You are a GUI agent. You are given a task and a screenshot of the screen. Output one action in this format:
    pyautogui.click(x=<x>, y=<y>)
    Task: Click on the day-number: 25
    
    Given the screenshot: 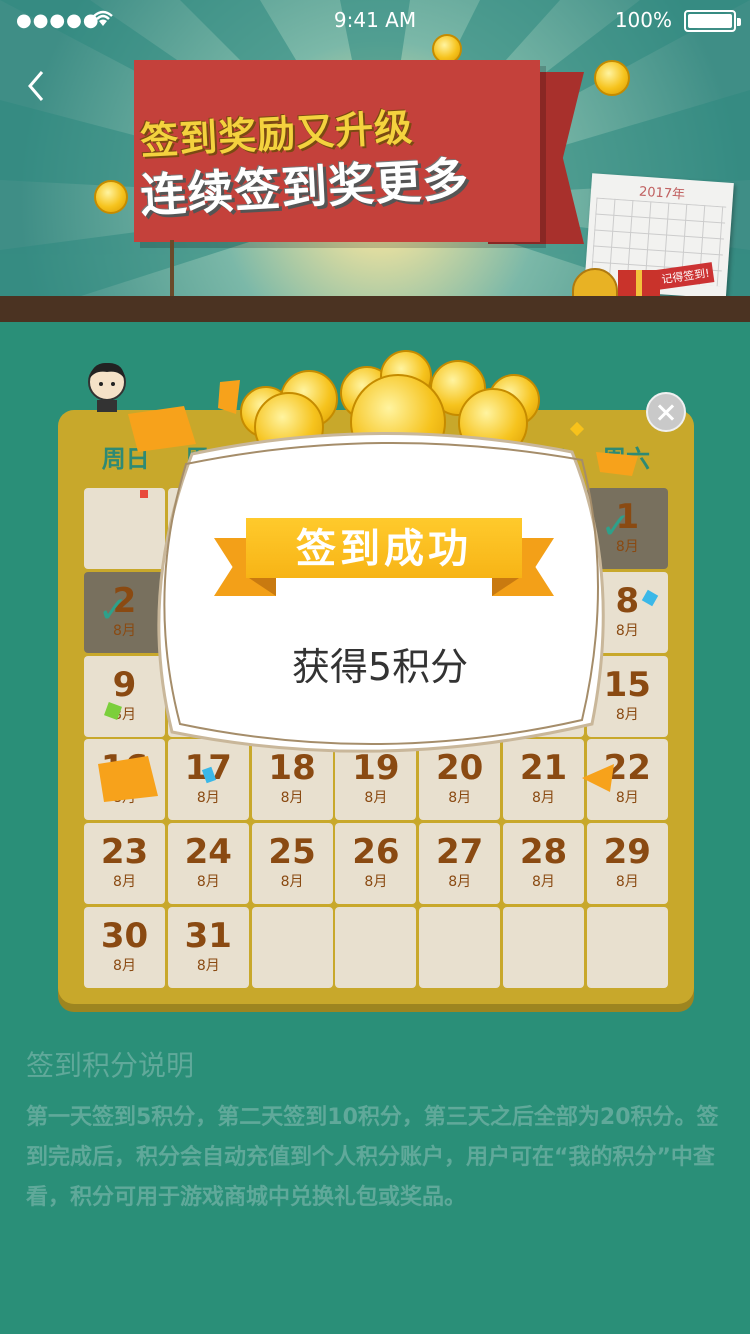 What is the action you would take?
    pyautogui.click(x=292, y=852)
    